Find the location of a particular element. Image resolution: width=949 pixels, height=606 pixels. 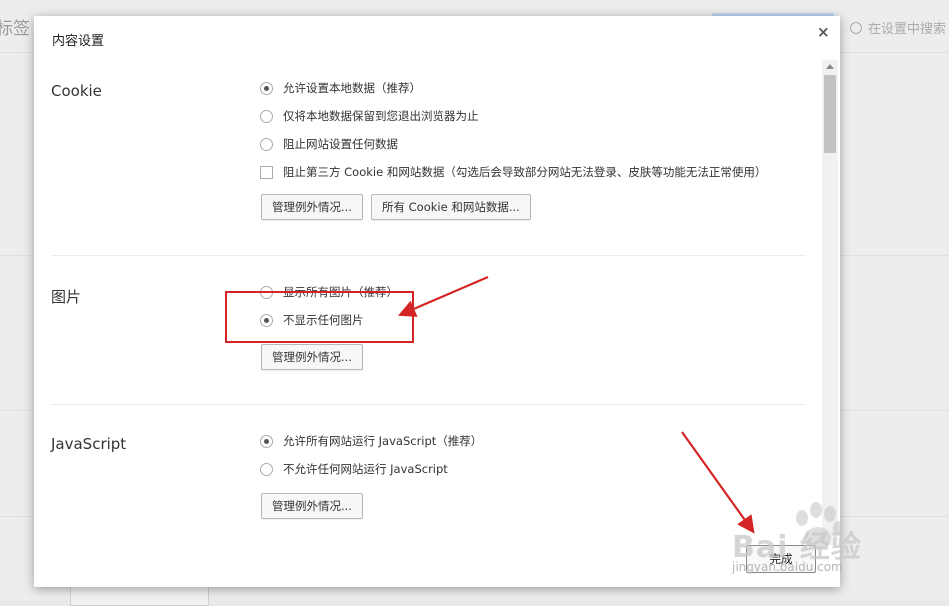

cookie-option-block: 阻止网站设置任何数据 is located at coordinates (329, 144).